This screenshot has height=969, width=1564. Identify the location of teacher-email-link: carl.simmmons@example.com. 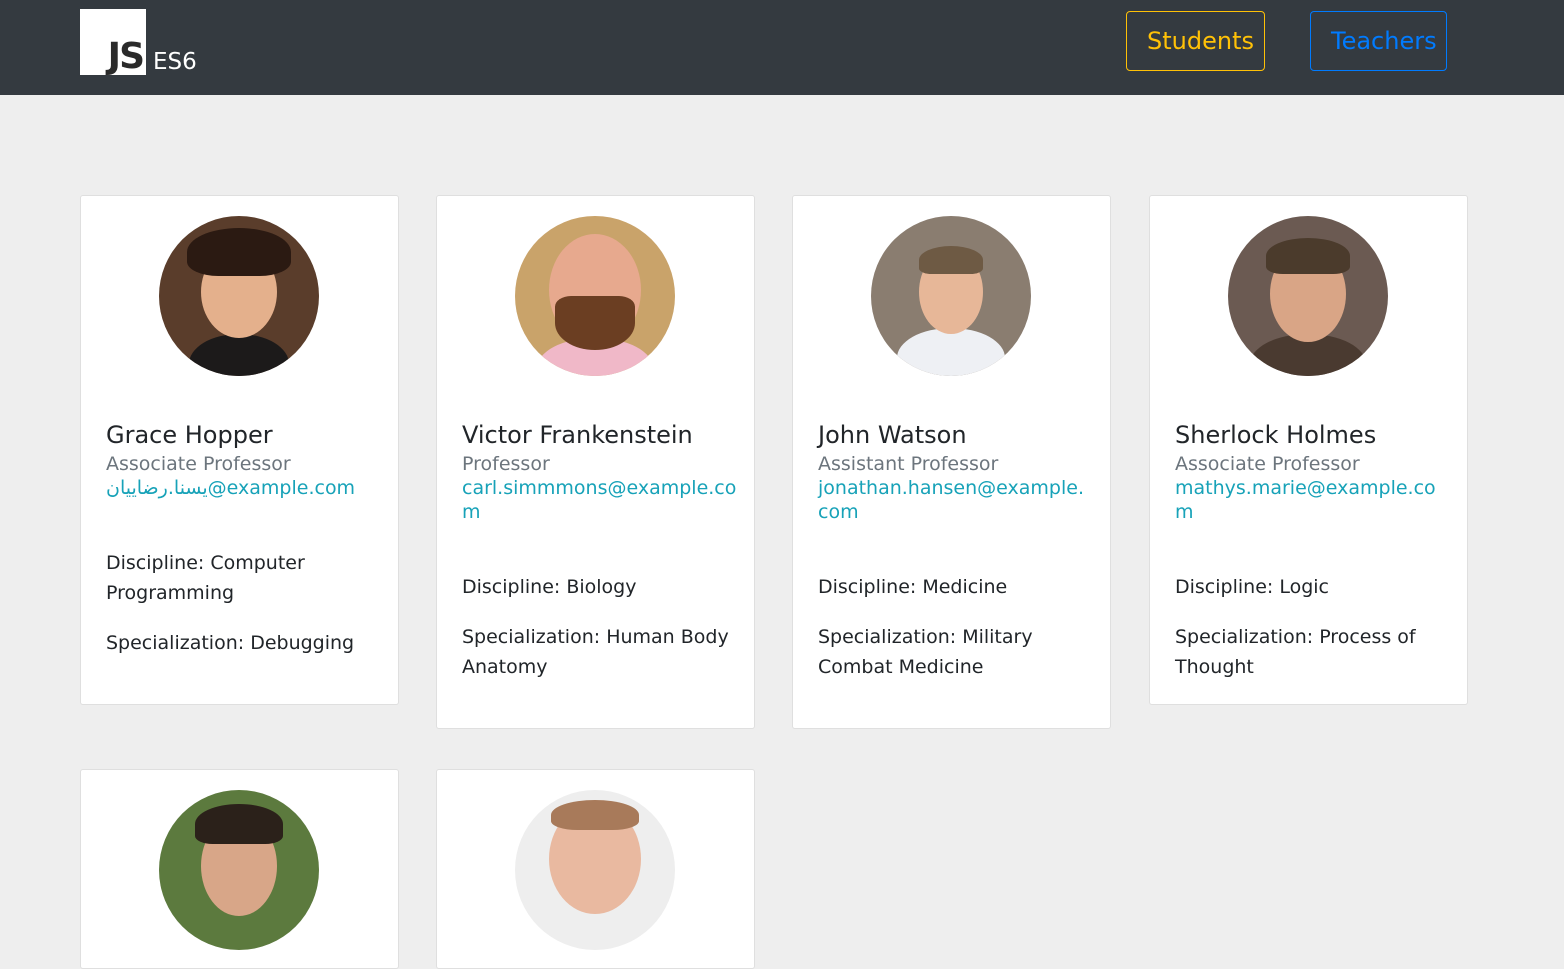
(599, 500).